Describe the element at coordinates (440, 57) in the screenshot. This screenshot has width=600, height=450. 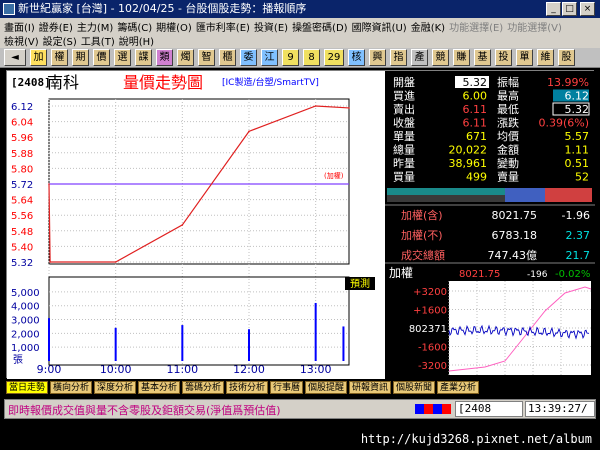
I see `toolbar-button: 競` at that location.